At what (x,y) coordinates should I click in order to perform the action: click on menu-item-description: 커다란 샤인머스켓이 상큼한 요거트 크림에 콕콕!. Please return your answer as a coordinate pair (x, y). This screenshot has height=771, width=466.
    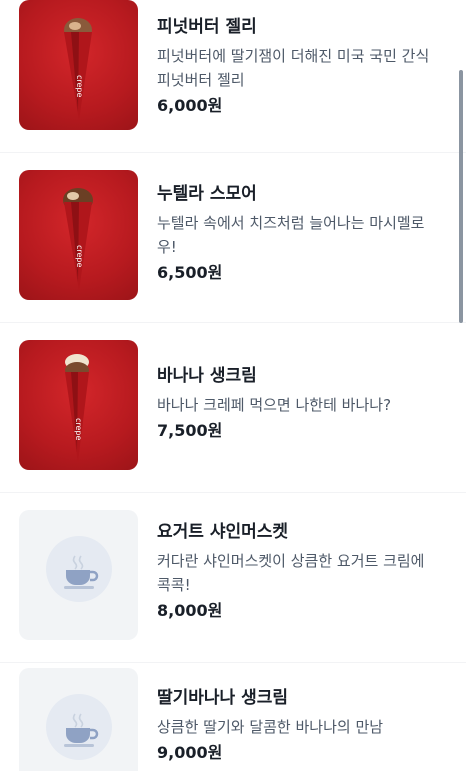
    Looking at the image, I should click on (303, 573).